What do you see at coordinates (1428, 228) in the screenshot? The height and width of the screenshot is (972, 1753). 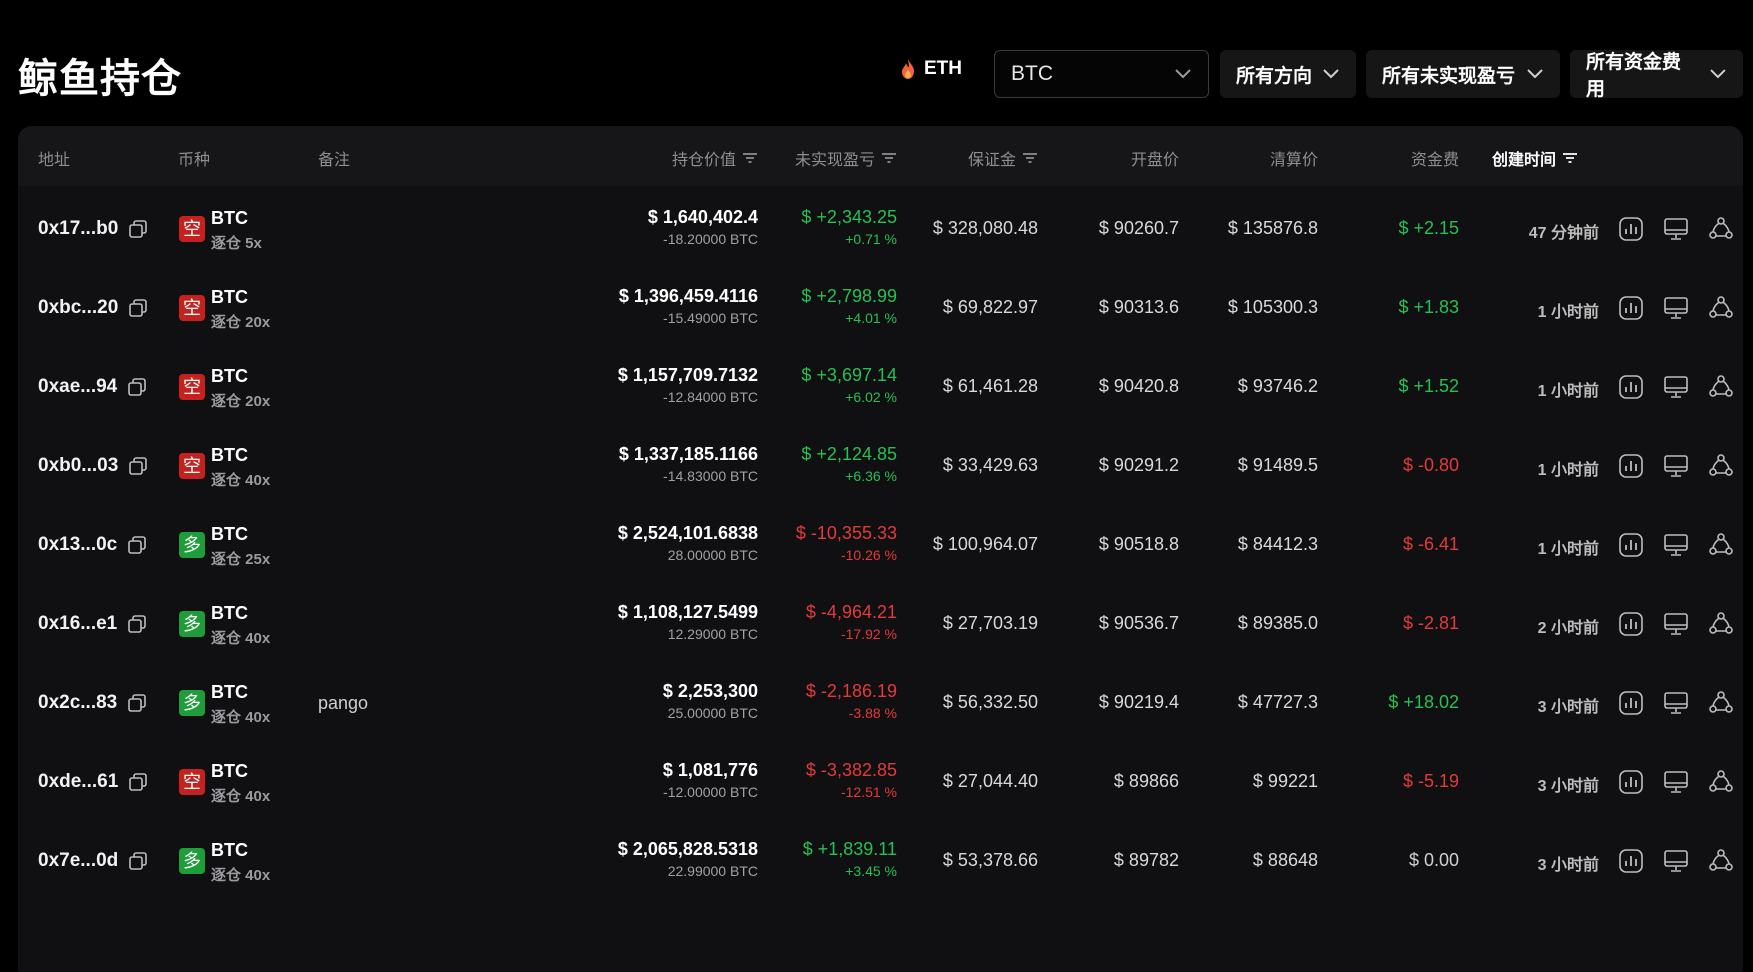 I see `funding-fee: $ +2.15` at bounding box center [1428, 228].